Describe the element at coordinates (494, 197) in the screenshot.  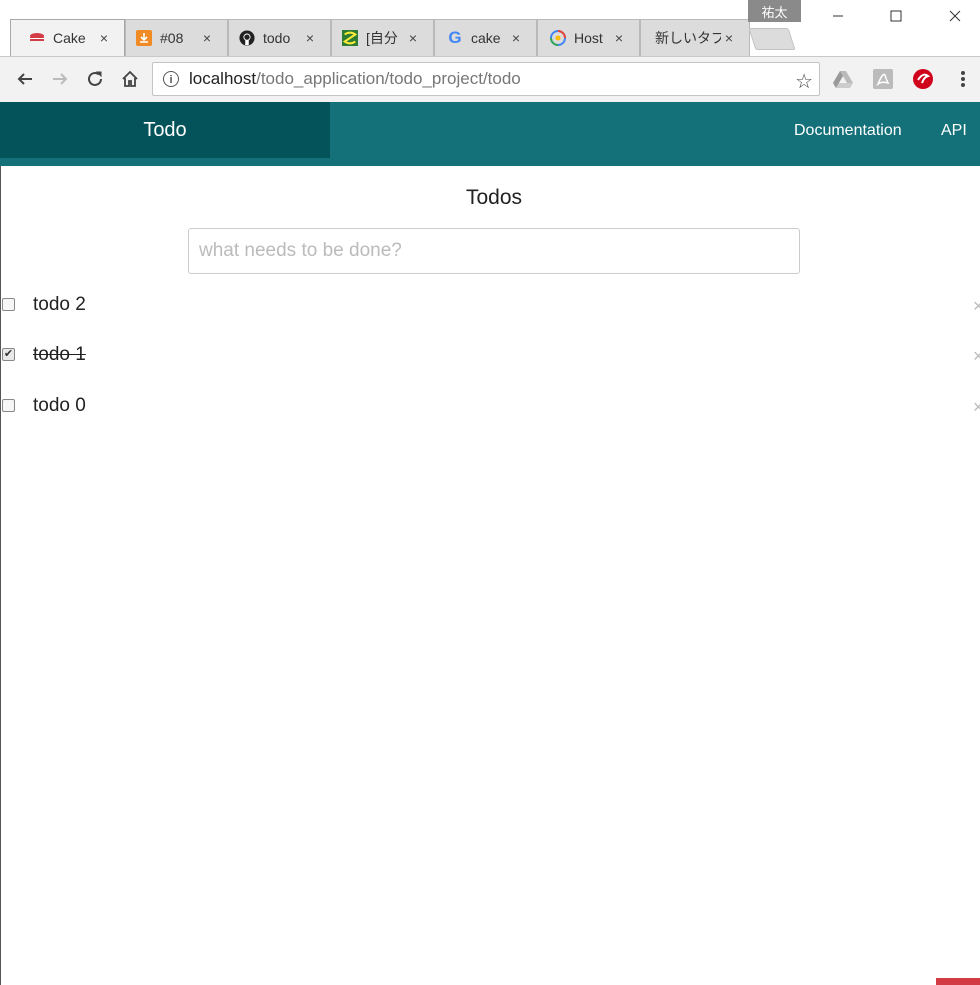
I see `page-title: Todos` at that location.